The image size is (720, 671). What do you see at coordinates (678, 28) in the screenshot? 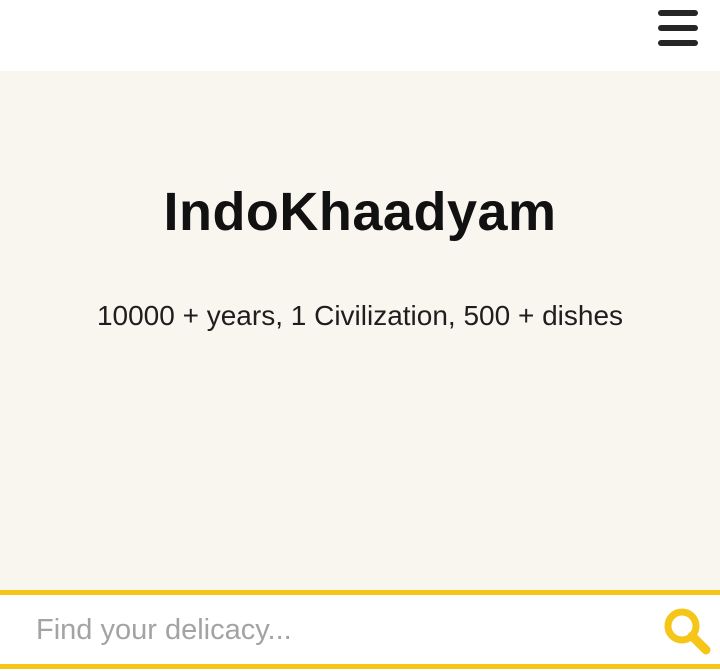
I see `hamburger-menu-button` at bounding box center [678, 28].